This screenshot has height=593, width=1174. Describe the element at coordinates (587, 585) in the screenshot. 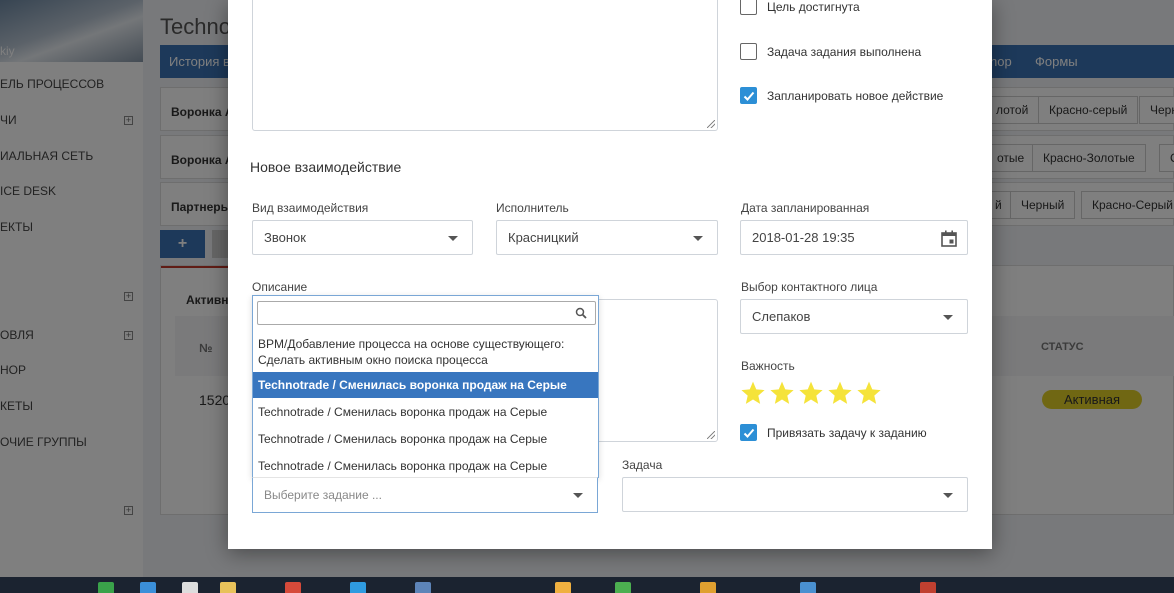

I see `os-taskbar` at that location.